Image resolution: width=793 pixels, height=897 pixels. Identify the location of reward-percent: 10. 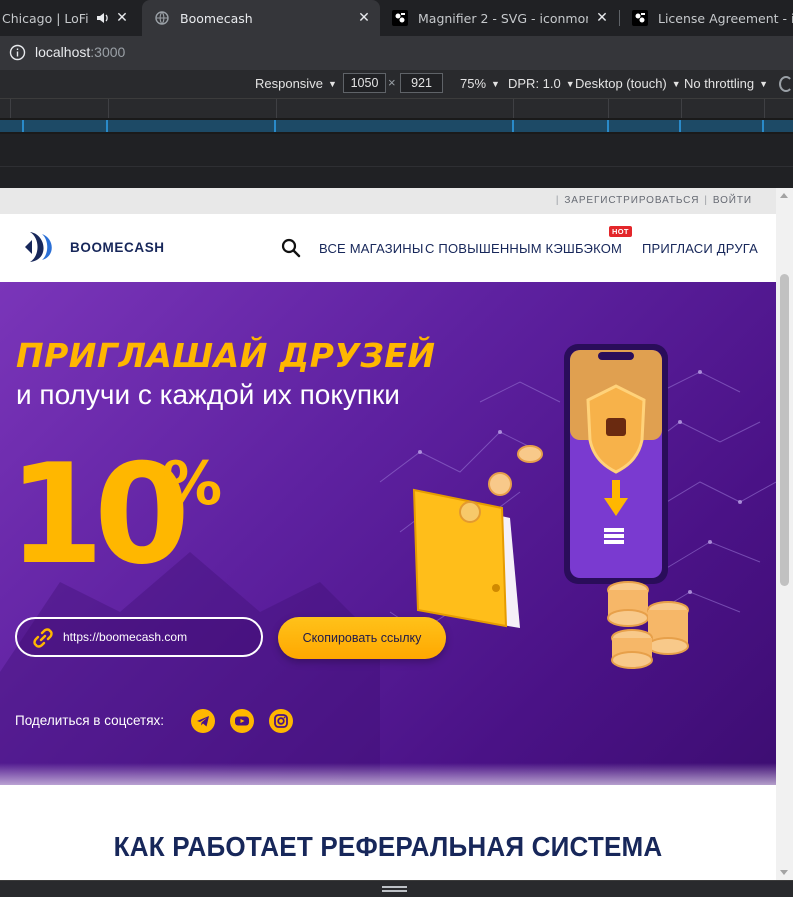
(99, 514).